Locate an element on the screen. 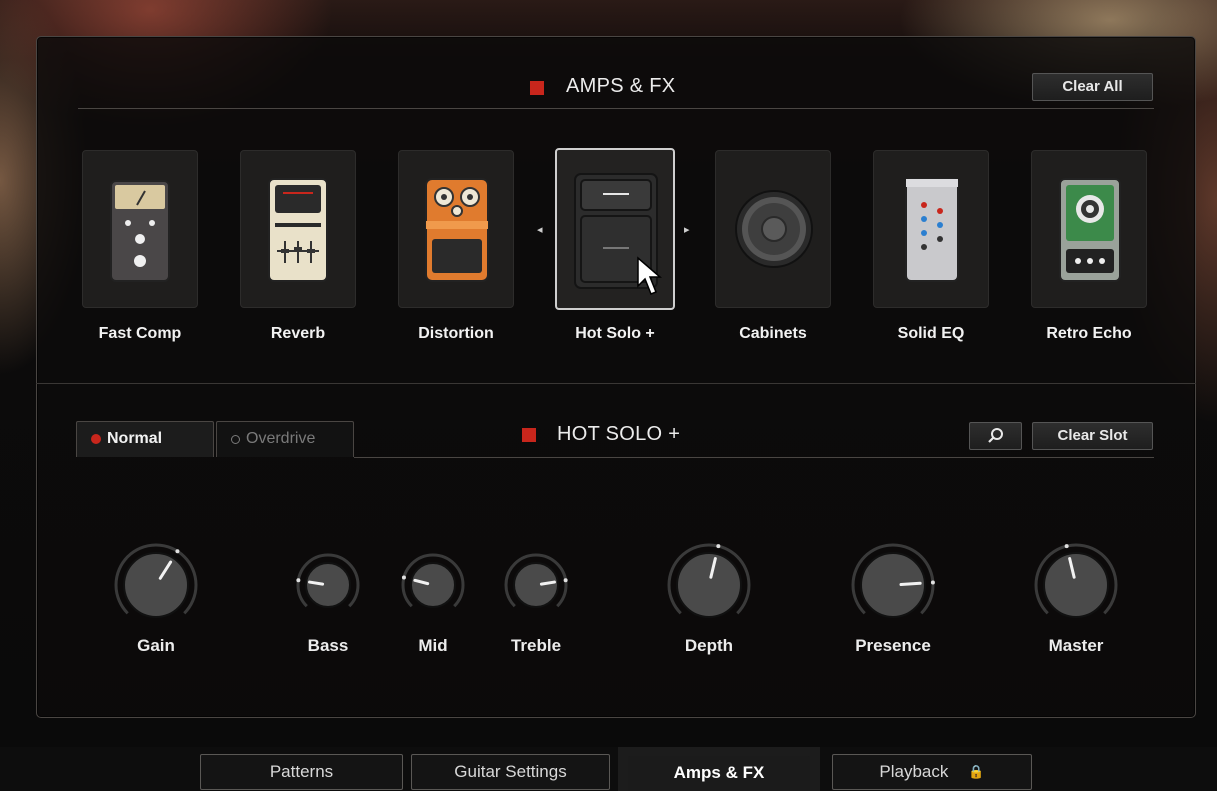  header-rule is located at coordinates (616, 108).